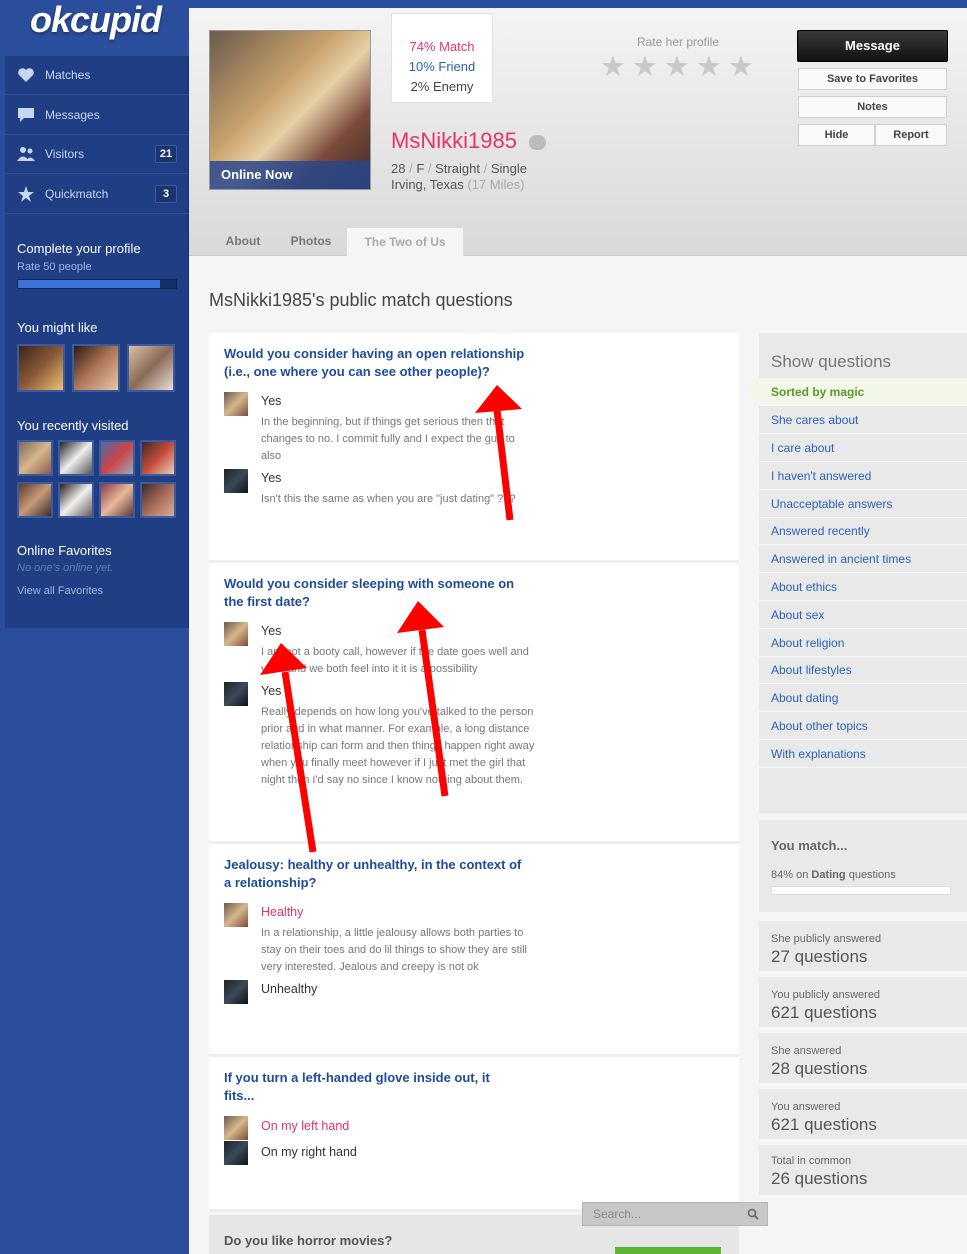 This screenshot has height=1254, width=967. What do you see at coordinates (863, 559) in the screenshot?
I see `filter-answered-ancient: Answered in ancient times` at bounding box center [863, 559].